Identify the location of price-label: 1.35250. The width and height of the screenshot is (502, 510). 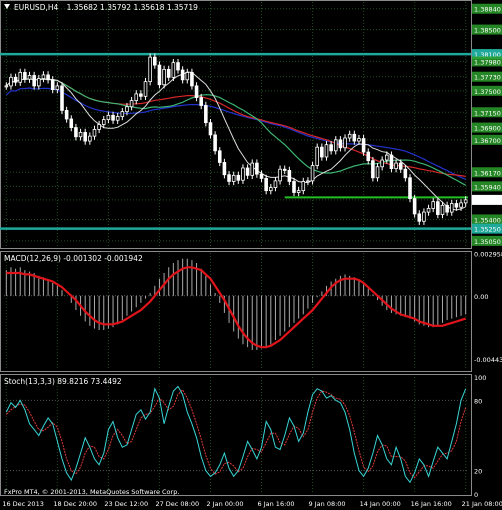
(487, 230).